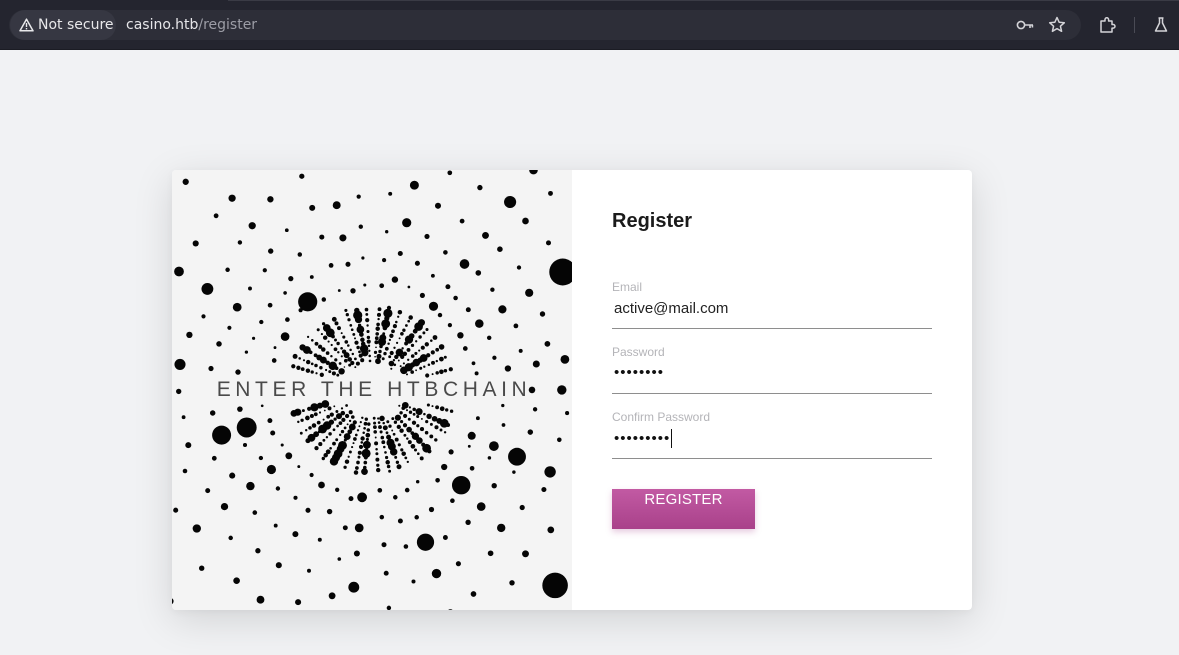 This screenshot has width=1179, height=655. Describe the element at coordinates (1107, 25) in the screenshot. I see `extensions-icon` at that location.